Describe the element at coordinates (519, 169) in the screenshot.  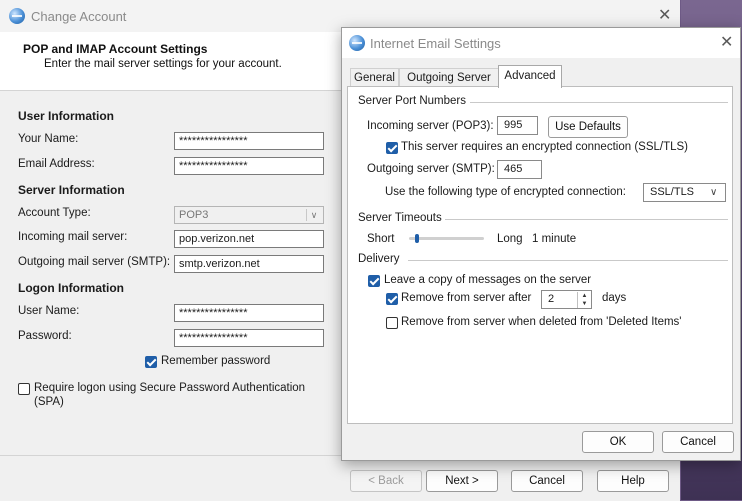
I see `outgoing-port-input: 465` at that location.